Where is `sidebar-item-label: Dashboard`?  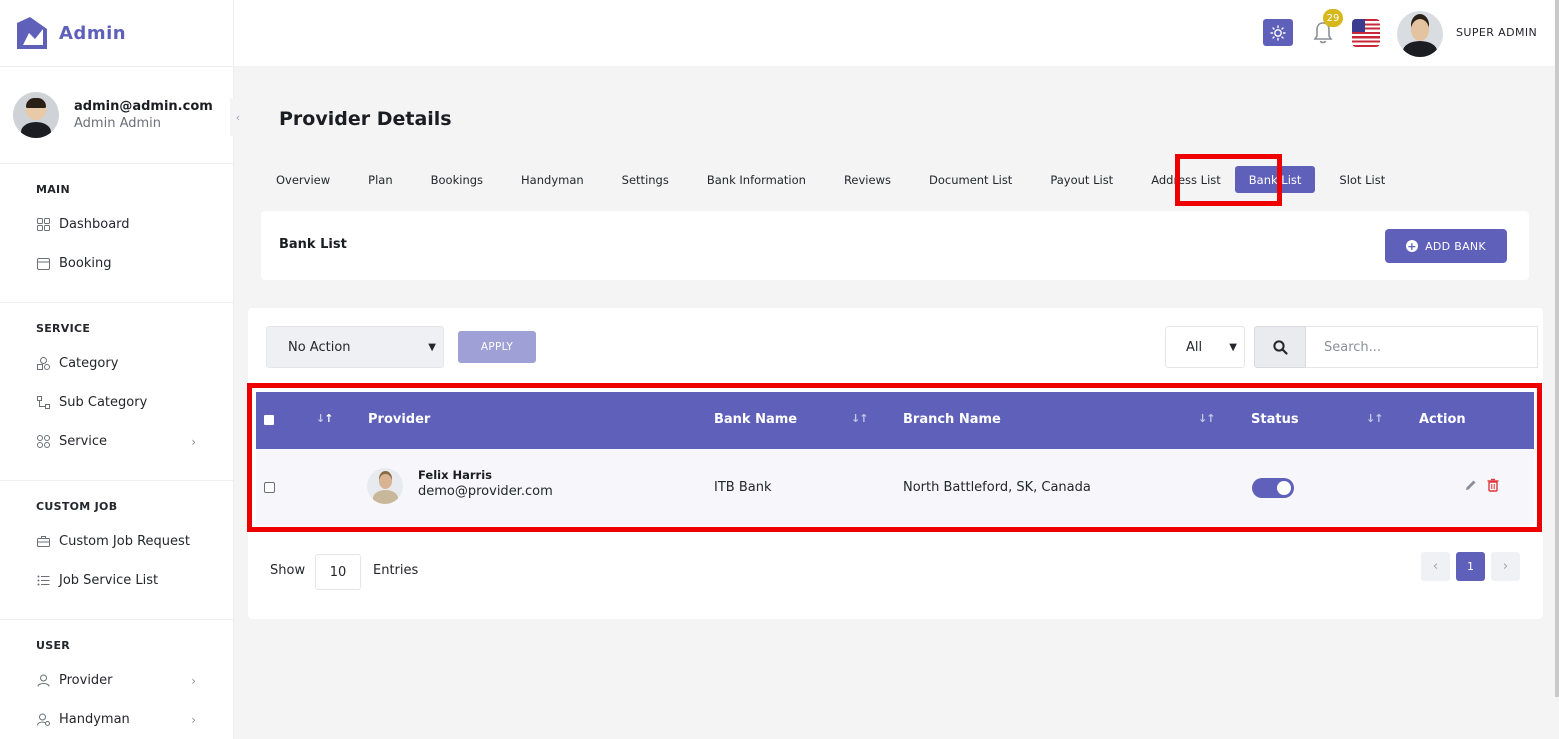 sidebar-item-label: Dashboard is located at coordinates (94, 224).